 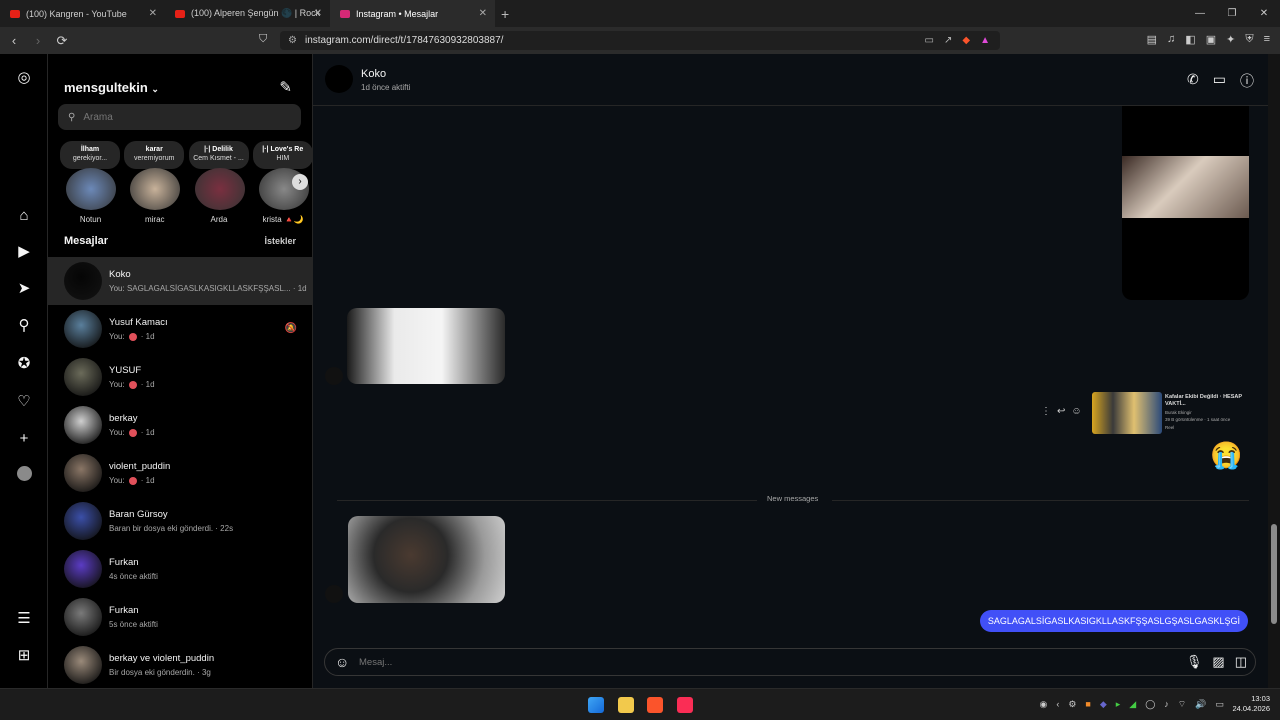 I want to click on sticker-emoji: 😭, so click(x=1226, y=455).